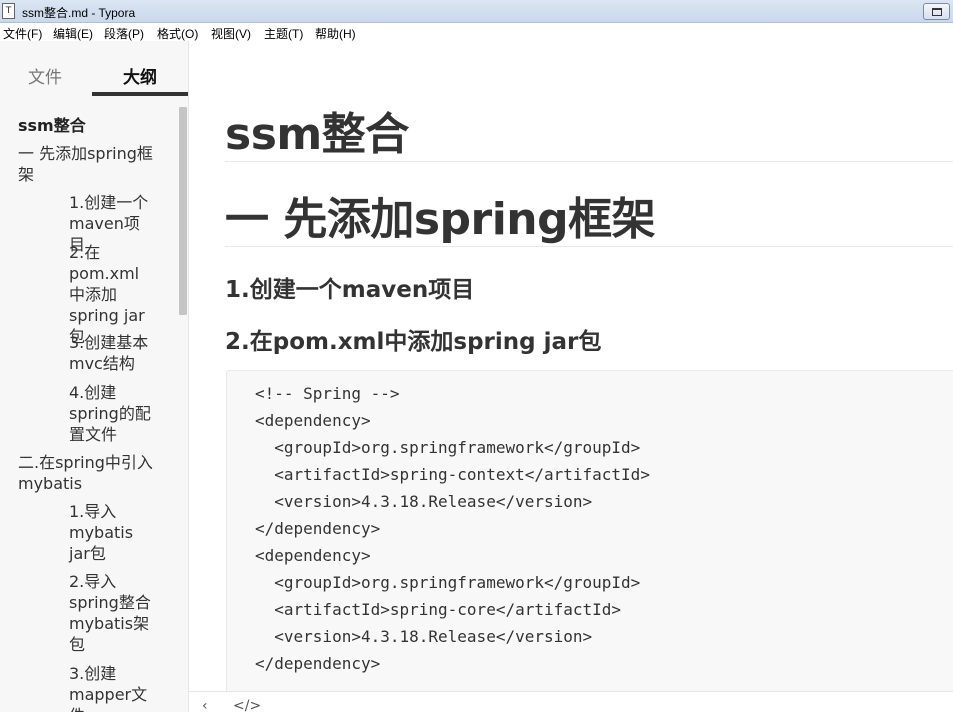 The height and width of the screenshot is (714, 953). What do you see at coordinates (124, 33) in the screenshot?
I see `menu-paragraph: 段落(P)` at bounding box center [124, 33].